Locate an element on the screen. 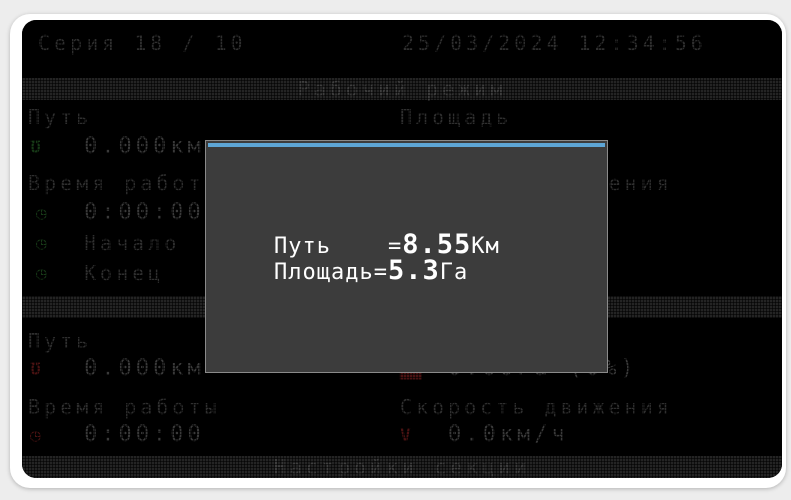 This screenshot has height=500, width=791. put-value: 0.000км is located at coordinates (144, 146).